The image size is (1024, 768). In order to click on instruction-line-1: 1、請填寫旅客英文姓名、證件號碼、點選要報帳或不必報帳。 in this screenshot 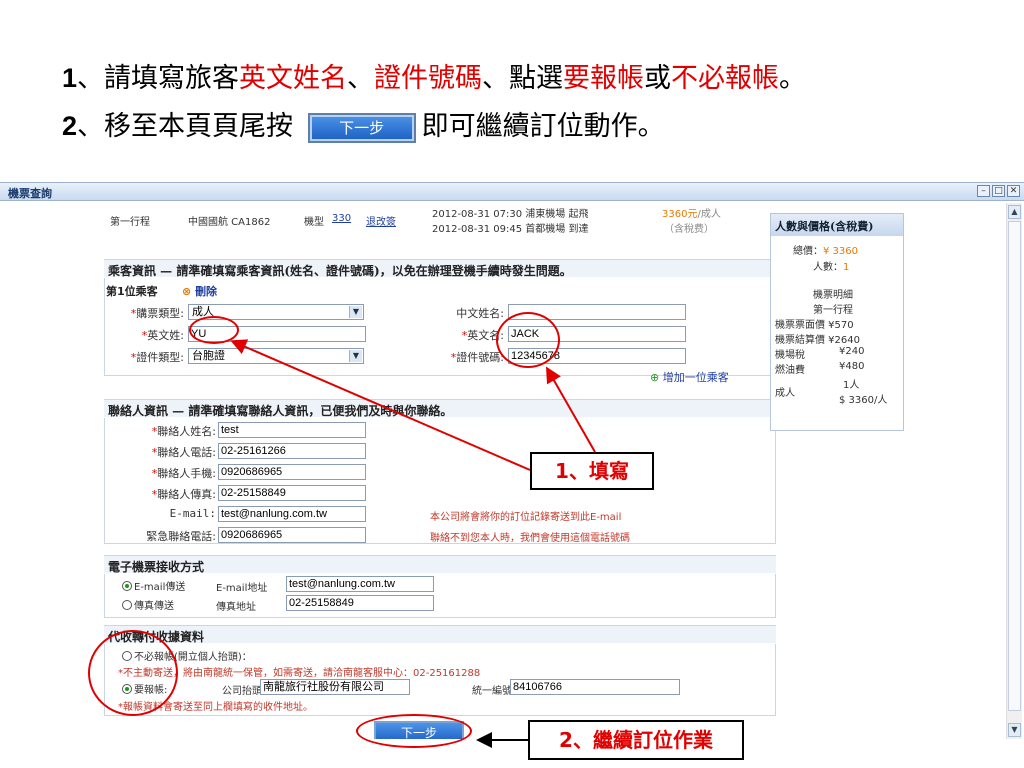, I will do `click(434, 78)`.